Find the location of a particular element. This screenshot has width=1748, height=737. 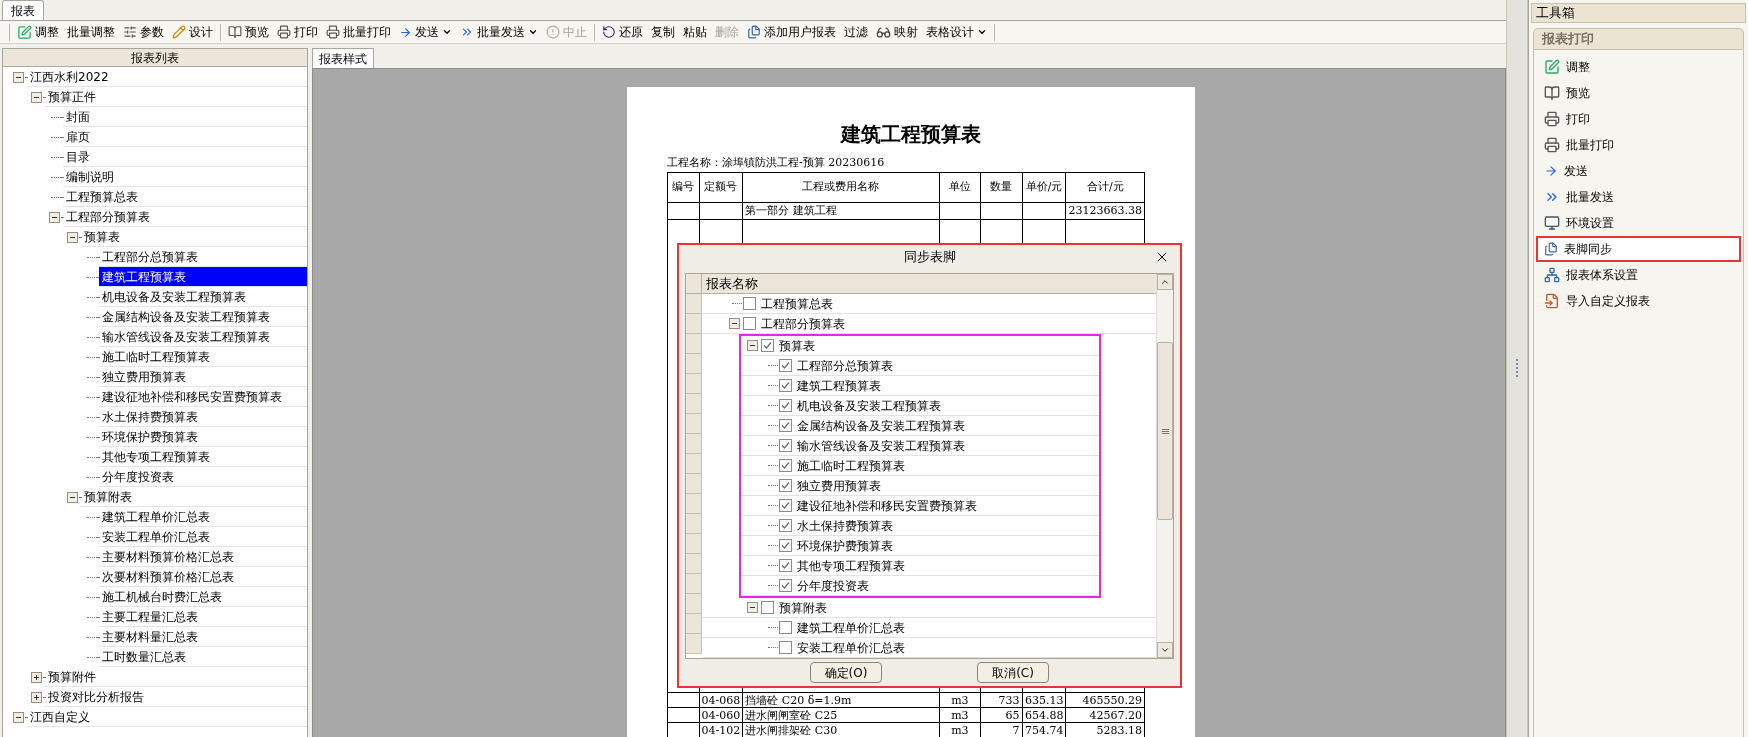

tree-item: 预算正件 is located at coordinates (176, 97).